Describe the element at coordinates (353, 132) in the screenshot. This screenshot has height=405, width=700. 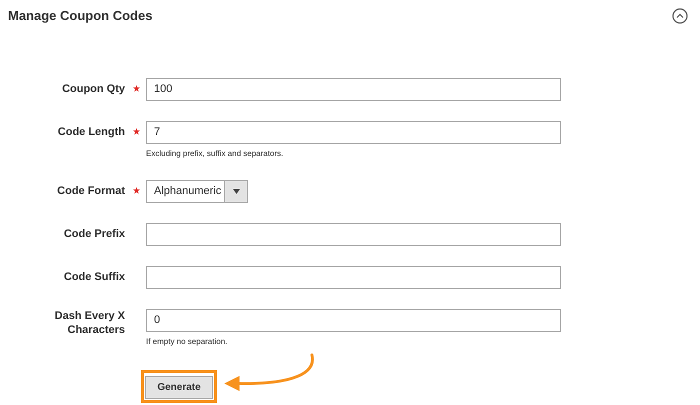
I see `input-field: 7` at that location.